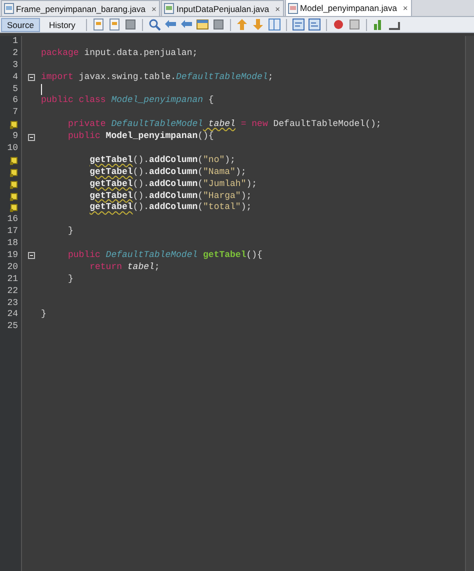 The height and width of the screenshot is (571, 474). What do you see at coordinates (203, 24) in the screenshot?
I see `window-icon` at bounding box center [203, 24].